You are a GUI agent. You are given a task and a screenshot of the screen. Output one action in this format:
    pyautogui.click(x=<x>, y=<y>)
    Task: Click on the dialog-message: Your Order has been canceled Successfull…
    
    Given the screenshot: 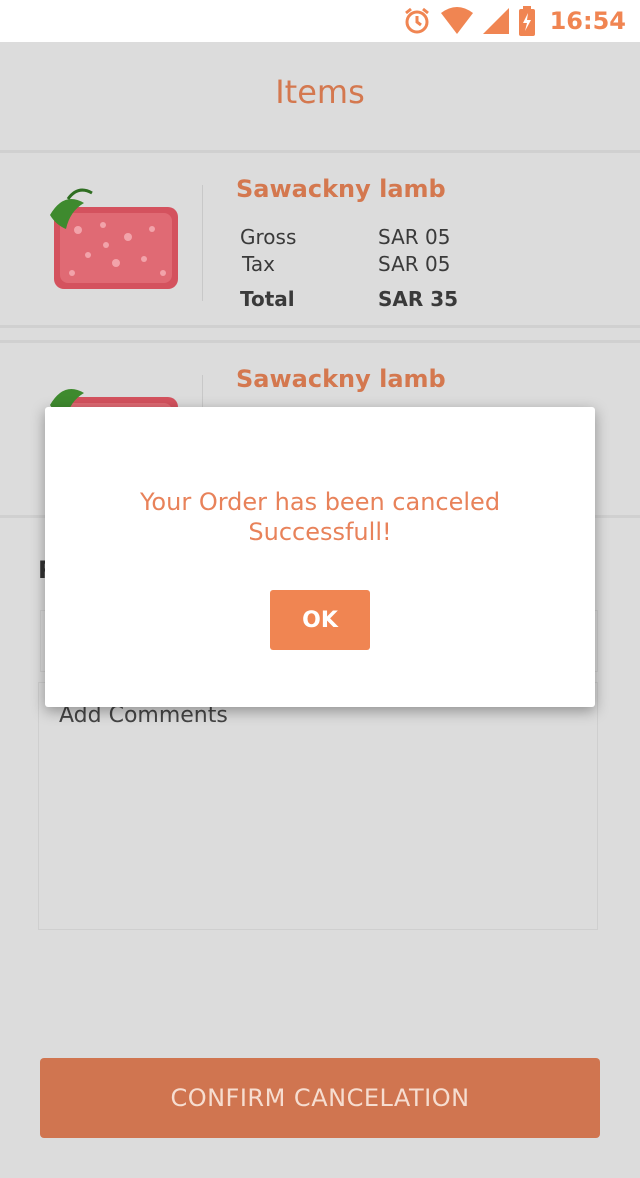 What is the action you would take?
    pyautogui.click(x=320, y=517)
    